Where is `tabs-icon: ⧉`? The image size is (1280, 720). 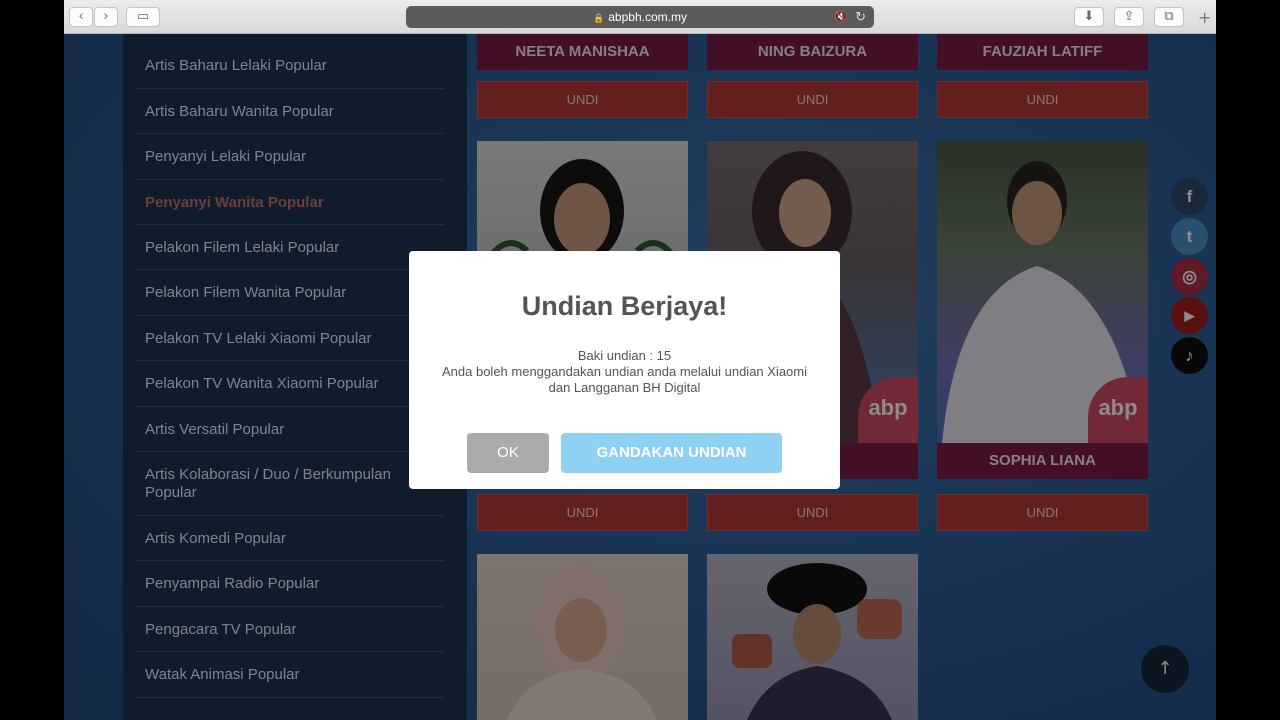 tabs-icon: ⧉ is located at coordinates (1169, 16).